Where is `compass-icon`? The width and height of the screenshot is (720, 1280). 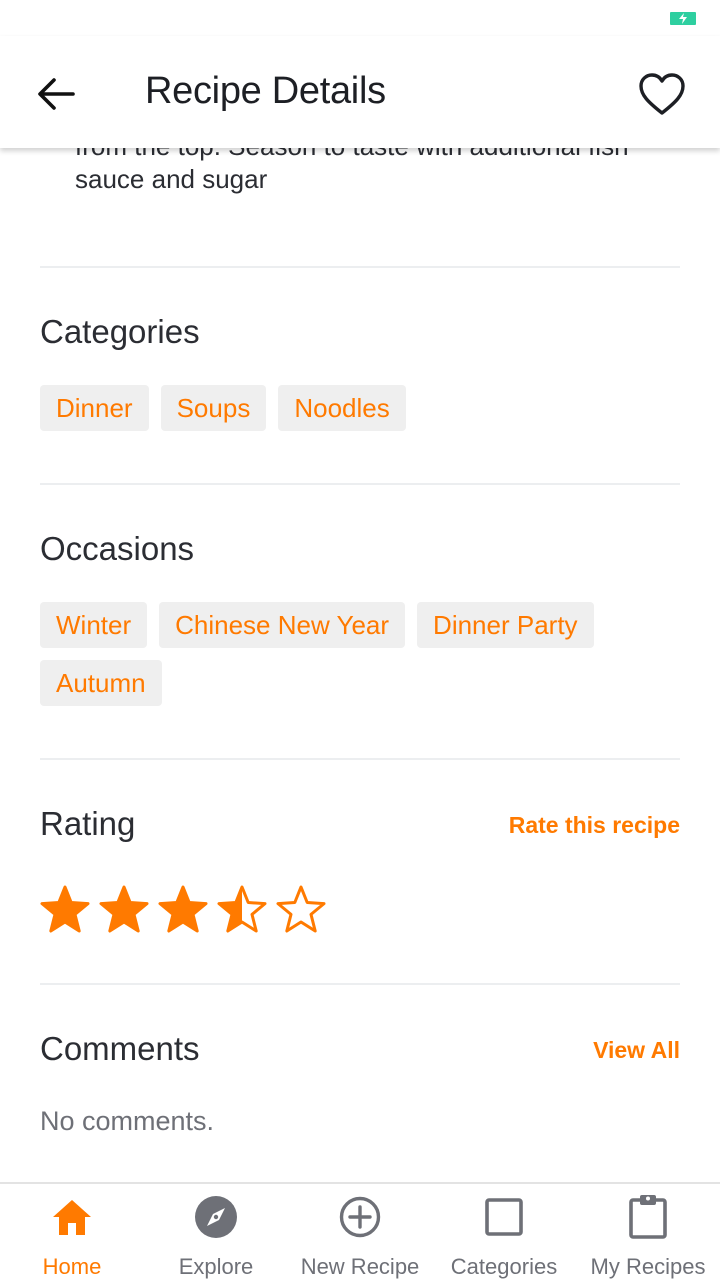 compass-icon is located at coordinates (216, 1217).